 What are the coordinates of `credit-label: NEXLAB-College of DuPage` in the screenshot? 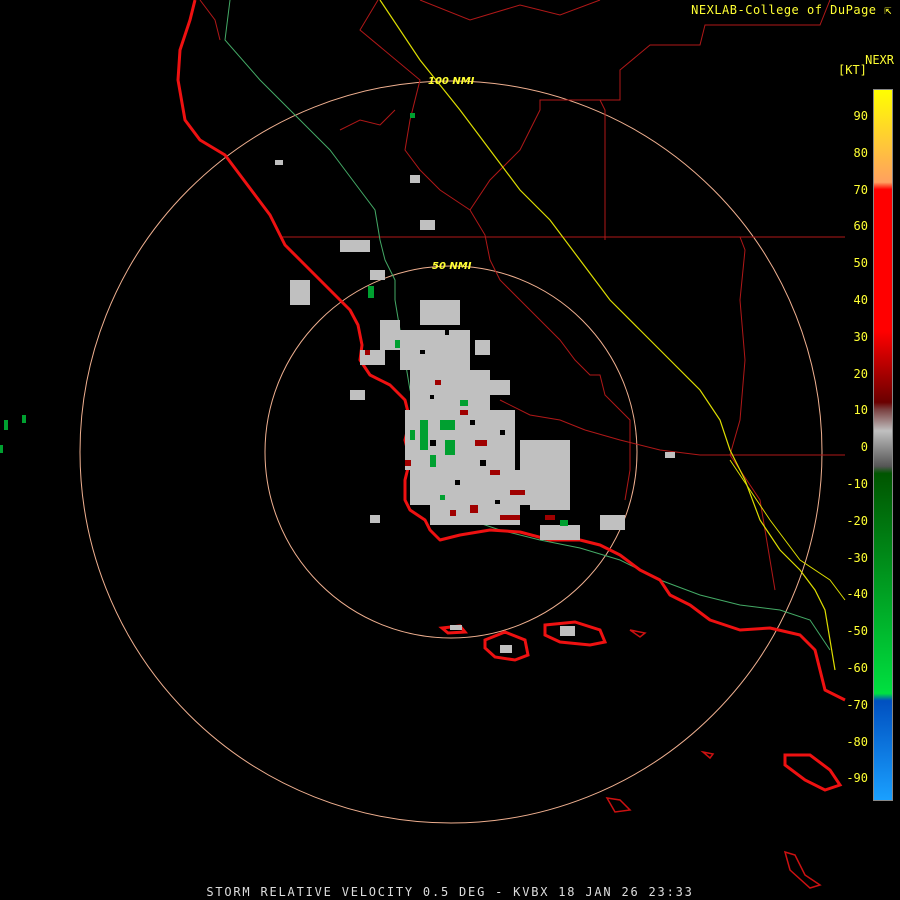 It's located at (784, 10).